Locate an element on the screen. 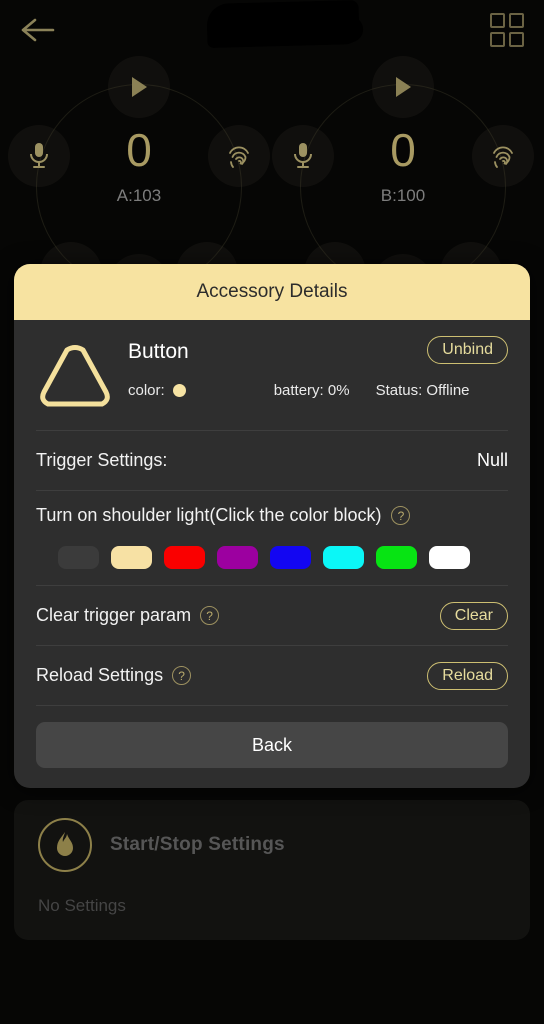 The width and height of the screenshot is (544, 1024). clear-trigger-param-label-wrap: Clear trigger param ? is located at coordinates (128, 615).